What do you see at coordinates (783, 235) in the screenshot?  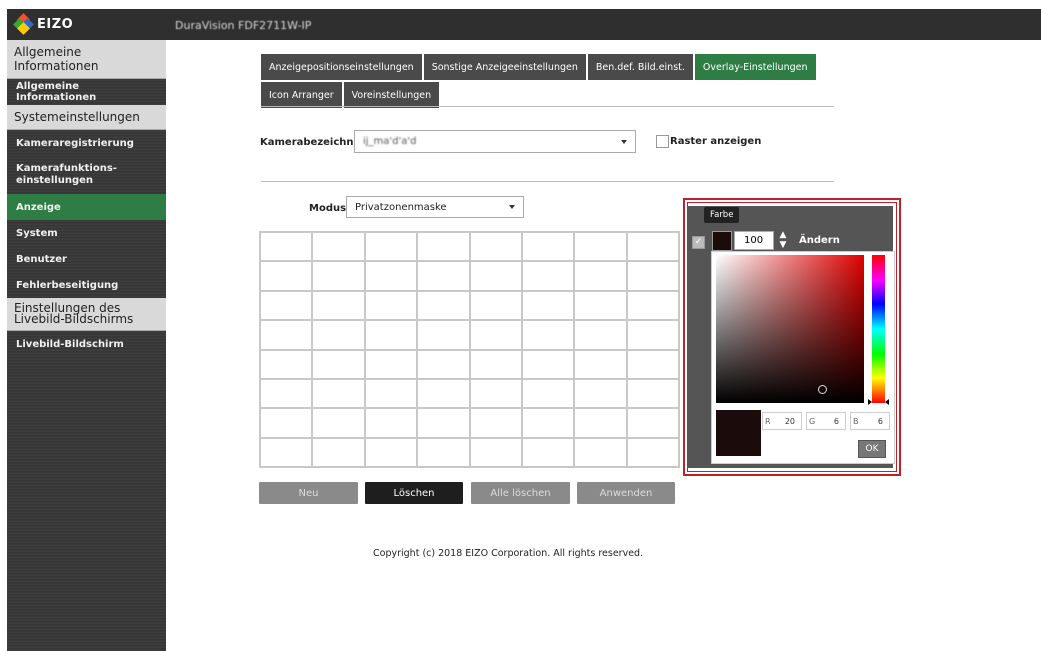 I see `chevron-up-icon: ▲` at bounding box center [783, 235].